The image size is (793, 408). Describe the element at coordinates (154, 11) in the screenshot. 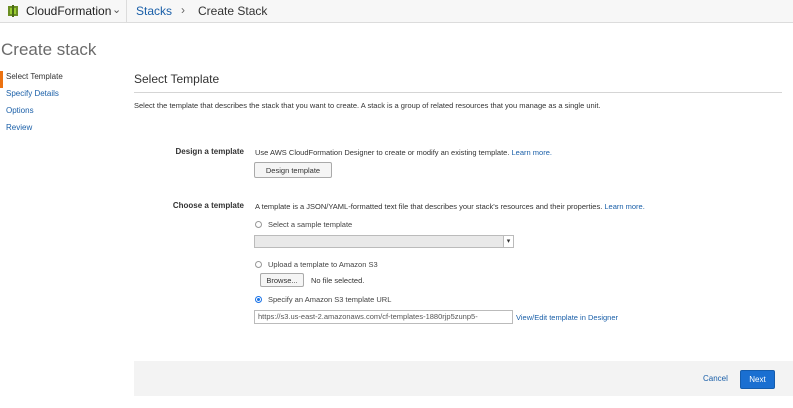

I see `breadcrumb-stacks-link: Stacks` at that location.